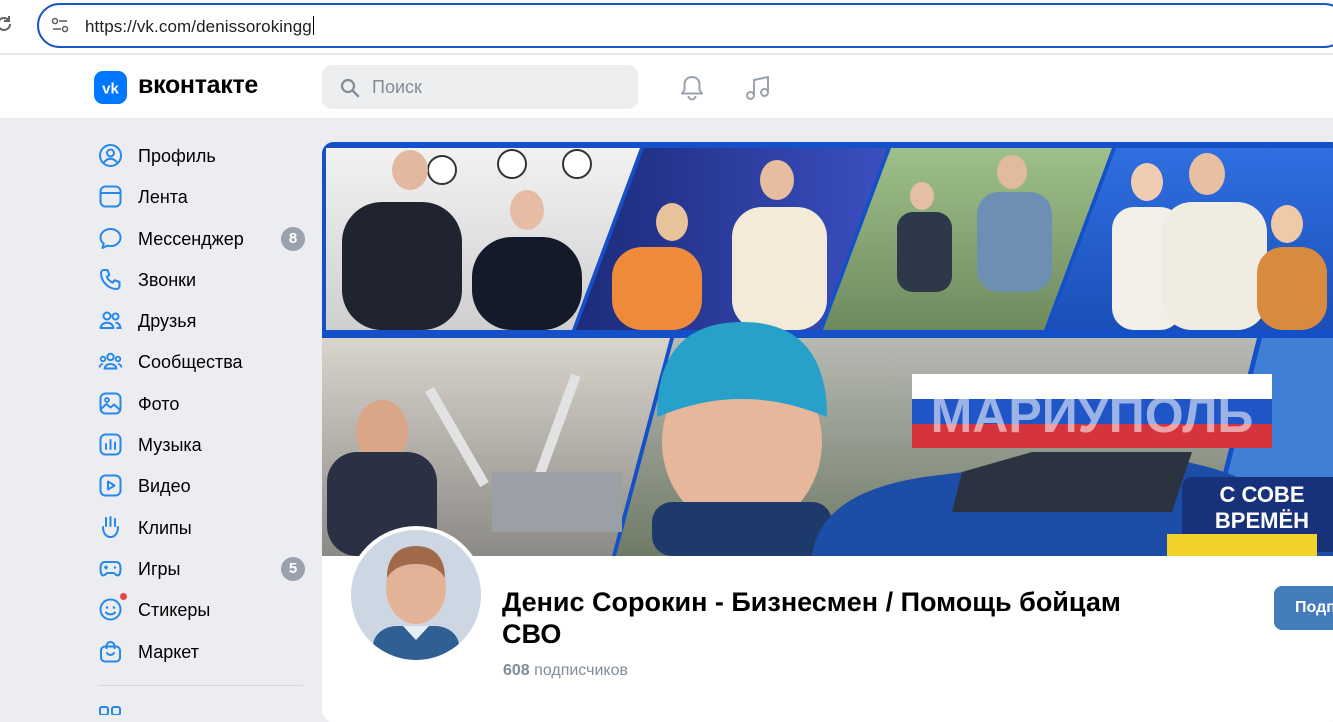  What do you see at coordinates (110, 485) in the screenshot?
I see `video-icon` at bounding box center [110, 485].